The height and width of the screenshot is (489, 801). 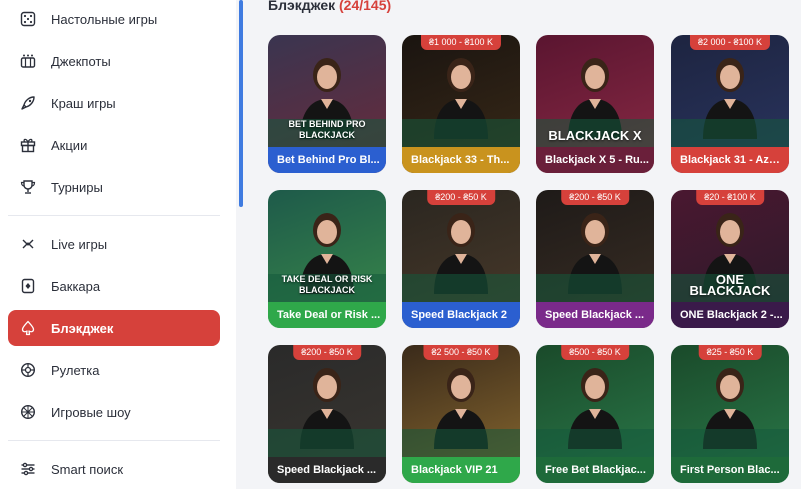 I want to click on bet-limit-badge: ₴20 - ₴100 K, so click(x=730, y=197).